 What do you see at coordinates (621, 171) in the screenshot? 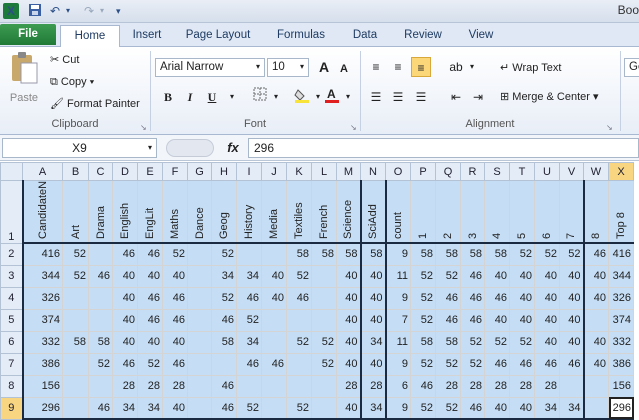
I see `column-header-x: X` at bounding box center [621, 171].